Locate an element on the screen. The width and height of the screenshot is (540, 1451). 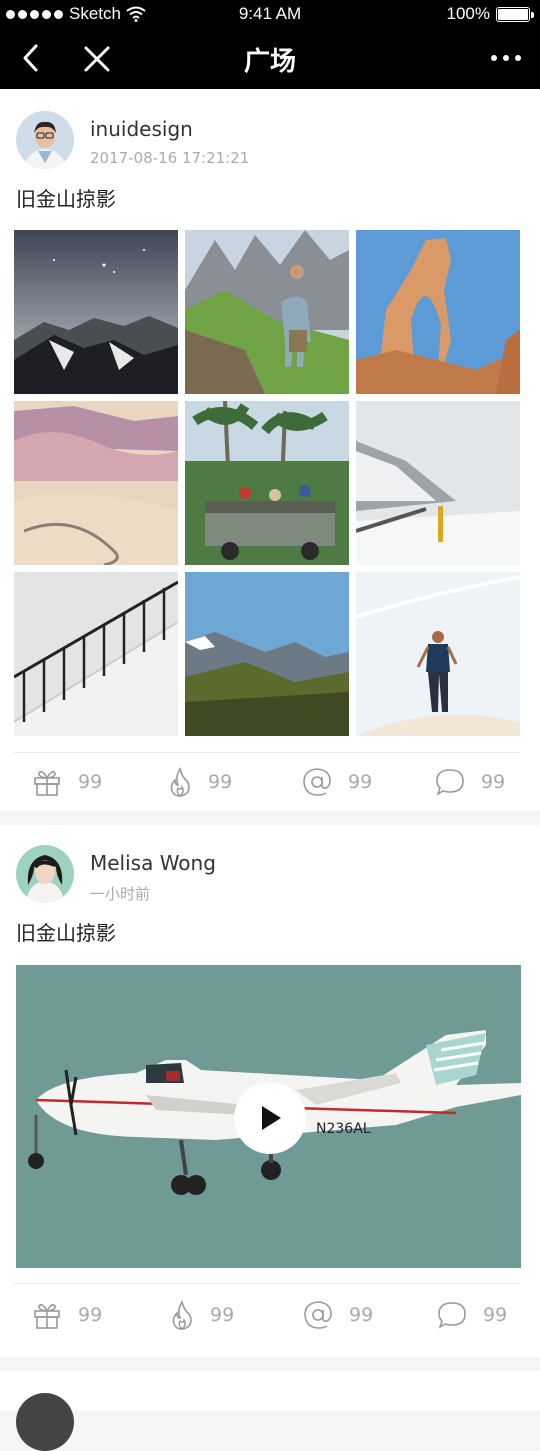
play-icon is located at coordinates (271, 1118).